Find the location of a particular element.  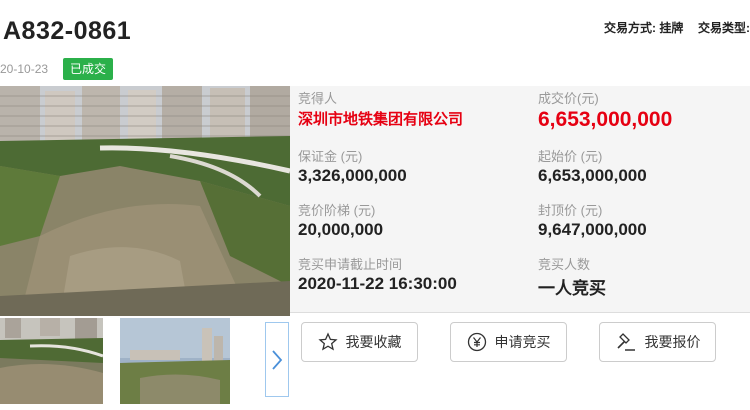

thumbnail-2-photo is located at coordinates (175, 361).